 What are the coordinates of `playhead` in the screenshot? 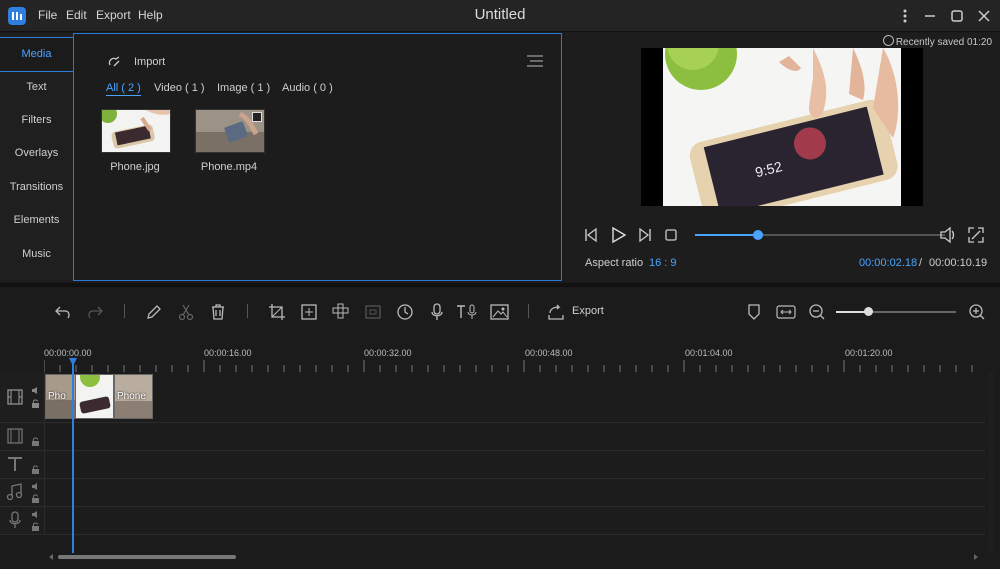 It's located at (73, 456).